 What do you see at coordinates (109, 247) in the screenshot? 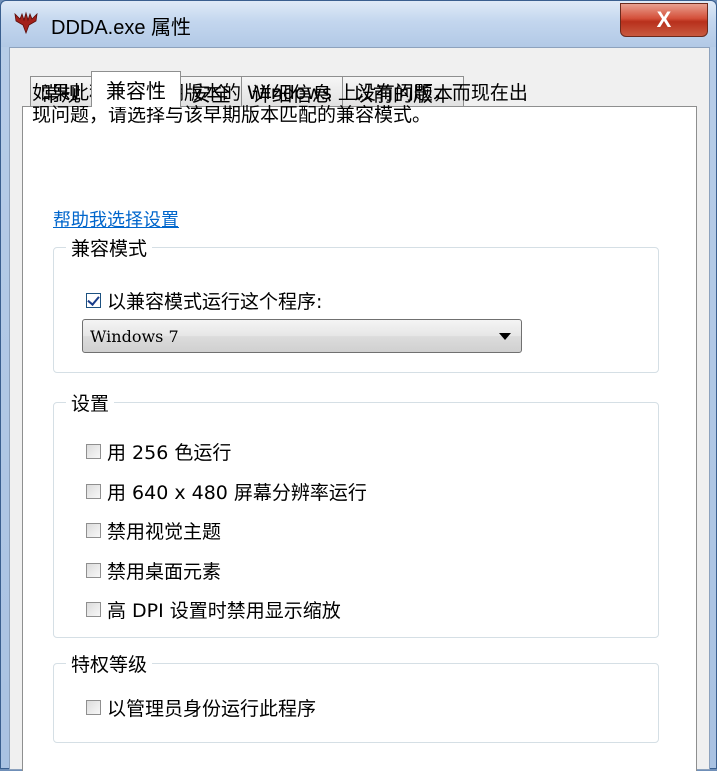
I see `group-title: 兼容模式` at bounding box center [109, 247].